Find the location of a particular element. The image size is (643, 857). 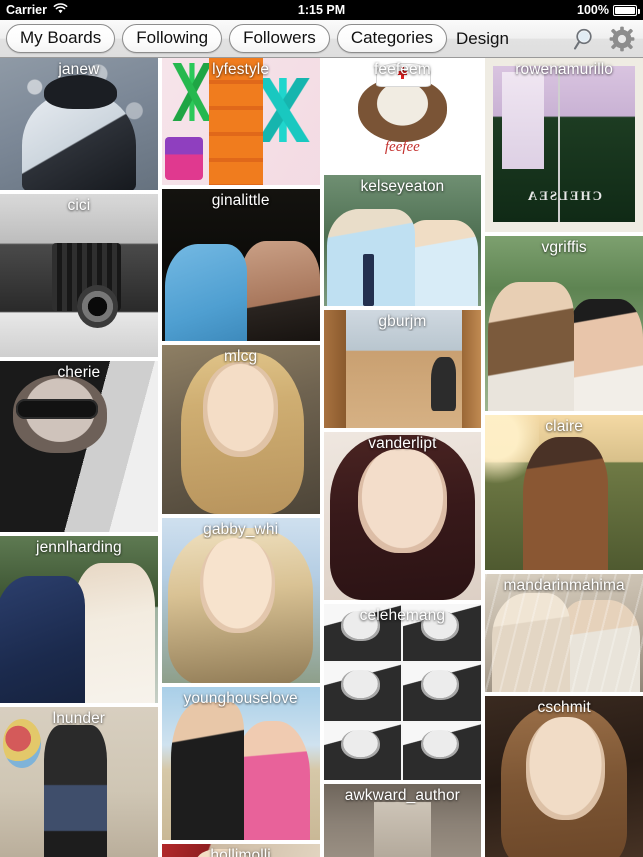

wifi-icon is located at coordinates (60, 10).